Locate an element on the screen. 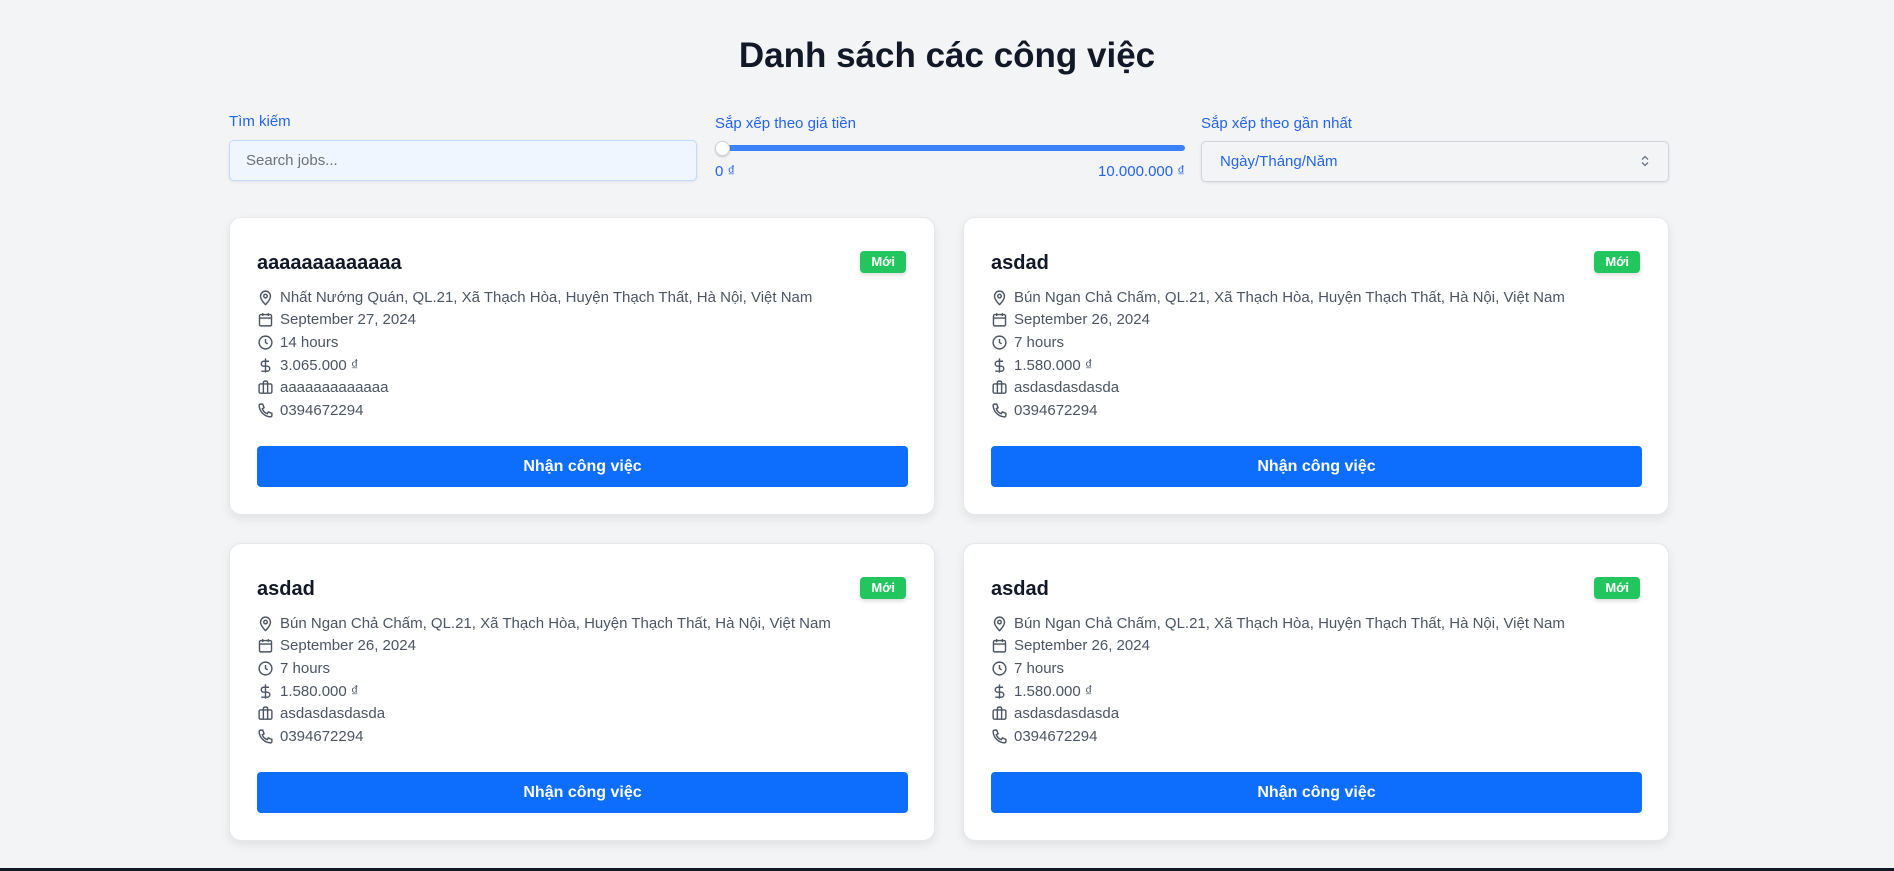 This screenshot has width=1894, height=871. price-range-thumb is located at coordinates (722, 148).